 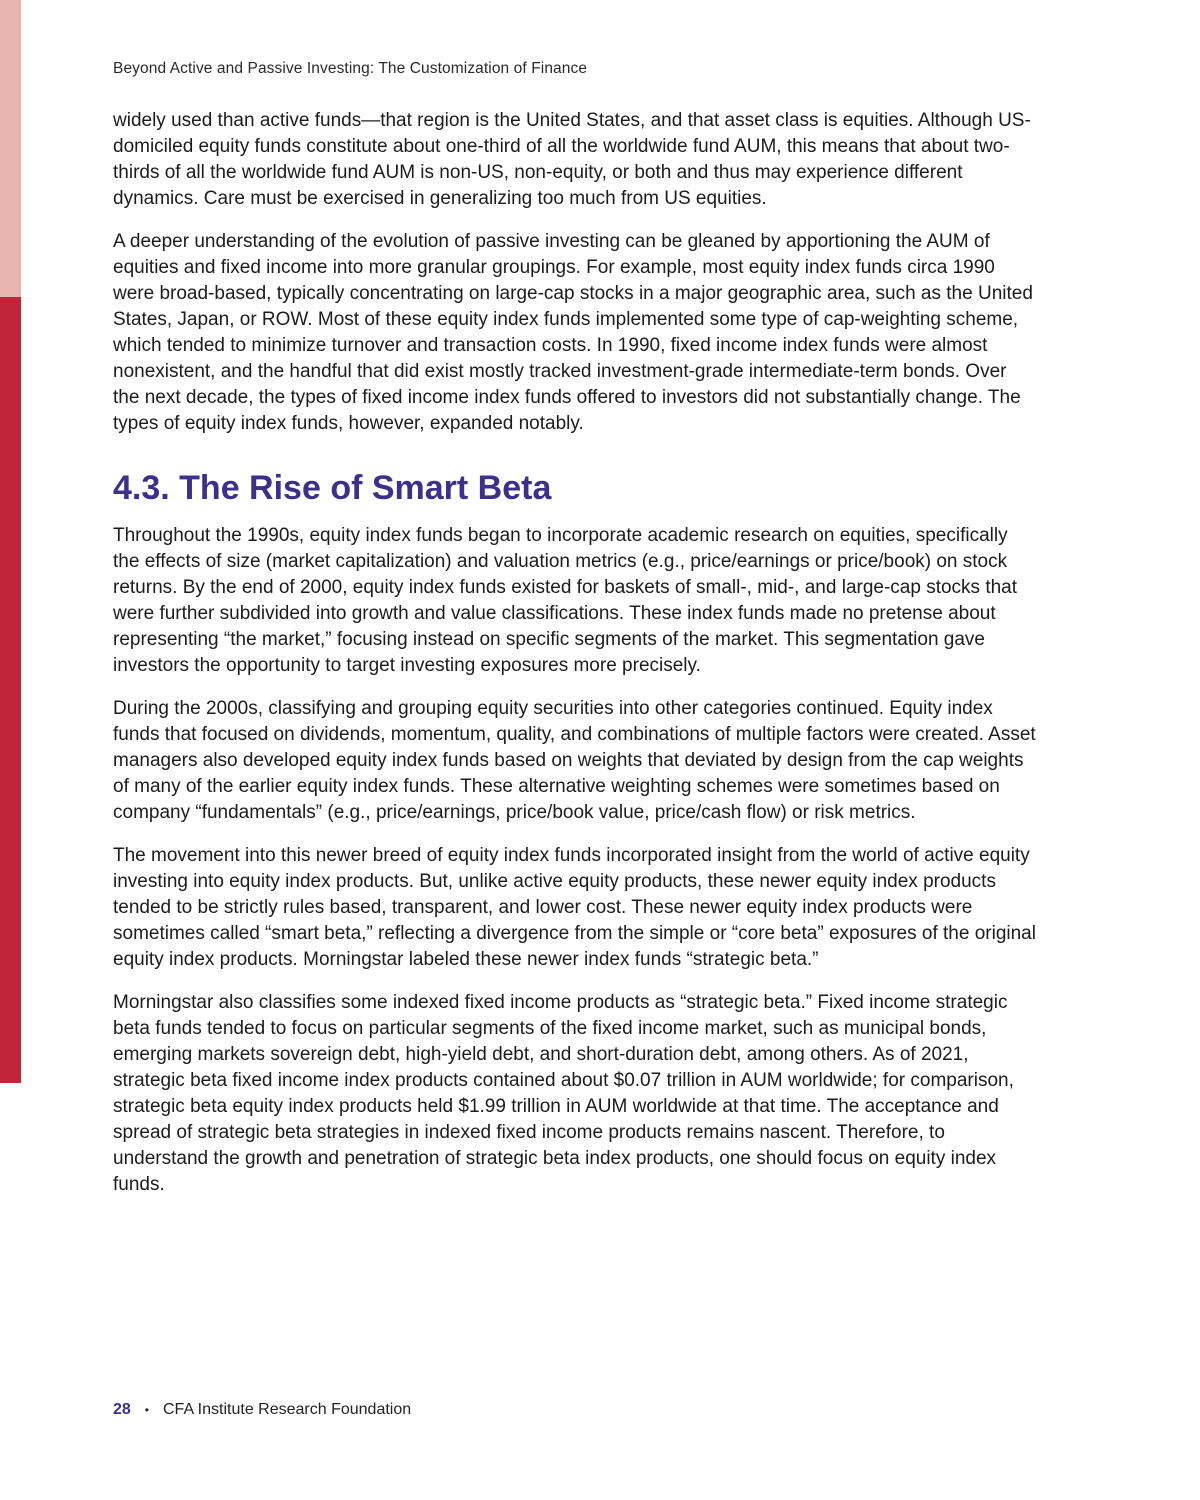 What do you see at coordinates (10, 148) in the screenshot?
I see `sidebar-accent-light` at bounding box center [10, 148].